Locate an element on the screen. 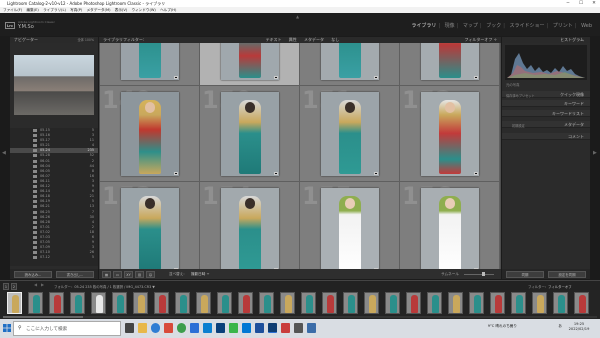 This screenshot has height=338, width=600. filmstrip-filter-select: フィルターオフ is located at coordinates (560, 286).